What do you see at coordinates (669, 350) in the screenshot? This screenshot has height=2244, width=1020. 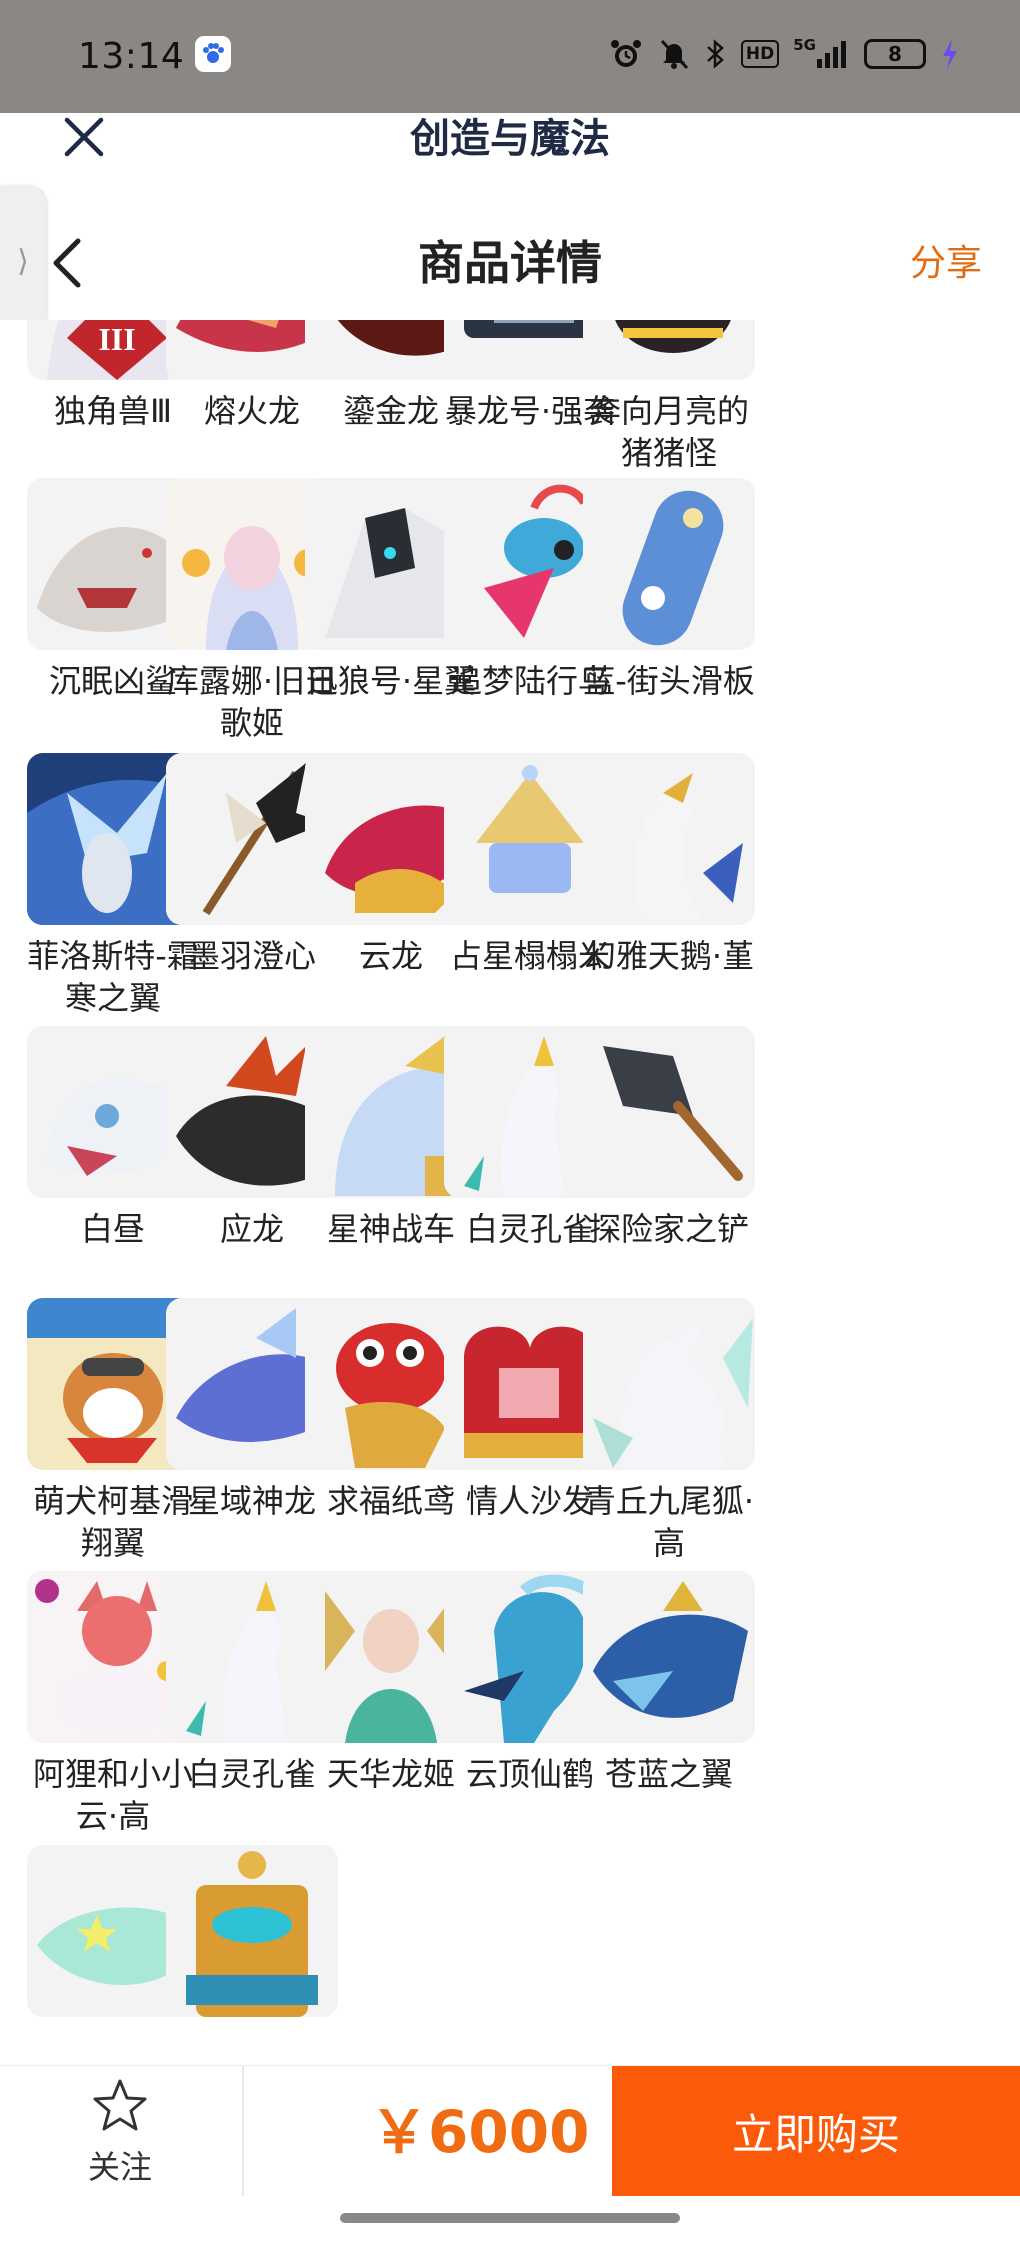 I see `pig-thumbnail` at bounding box center [669, 350].